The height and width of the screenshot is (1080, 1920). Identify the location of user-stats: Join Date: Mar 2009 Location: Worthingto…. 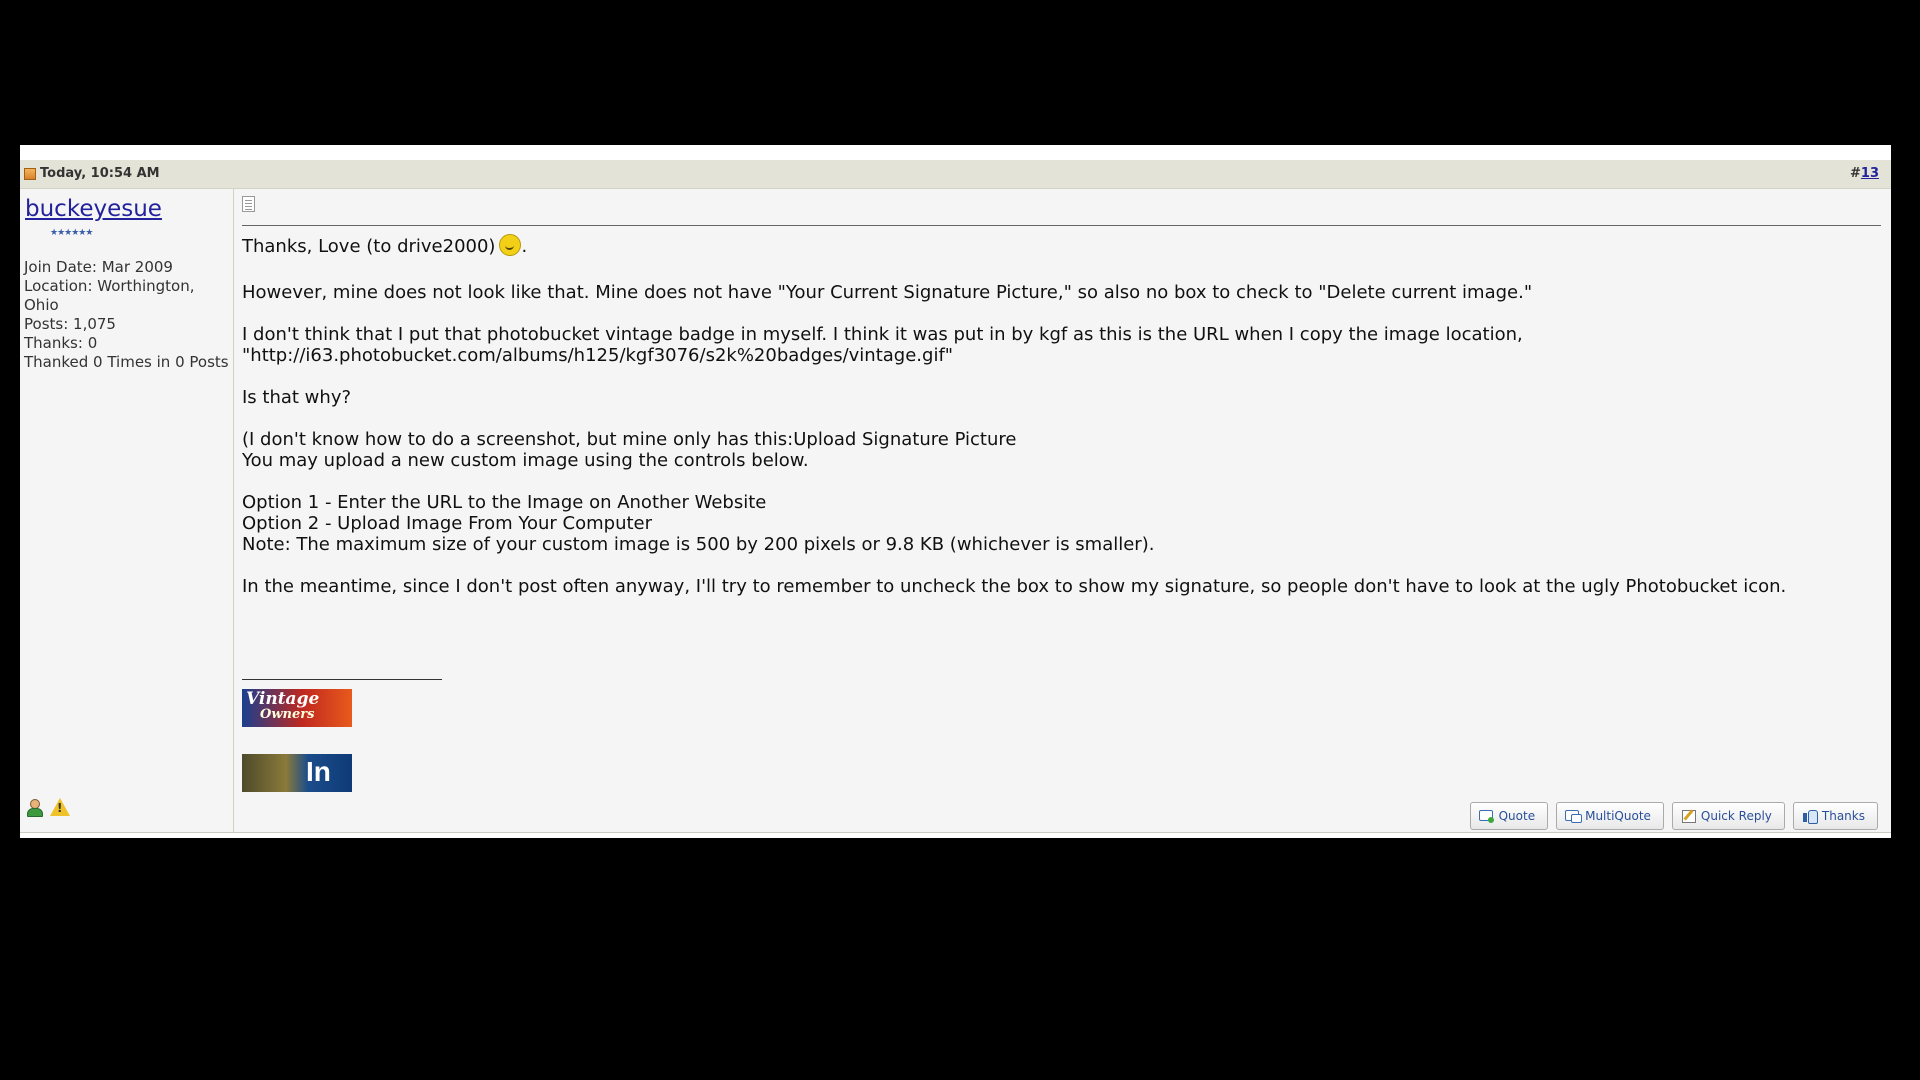
(126, 315).